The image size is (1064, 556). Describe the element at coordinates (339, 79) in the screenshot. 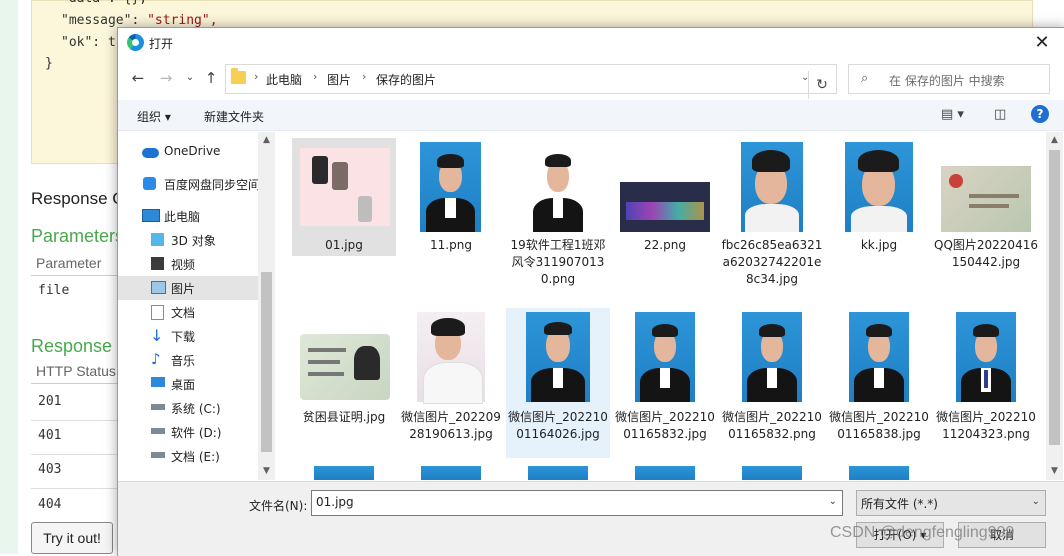

I see `breadcrumb-pictures: 图片` at that location.